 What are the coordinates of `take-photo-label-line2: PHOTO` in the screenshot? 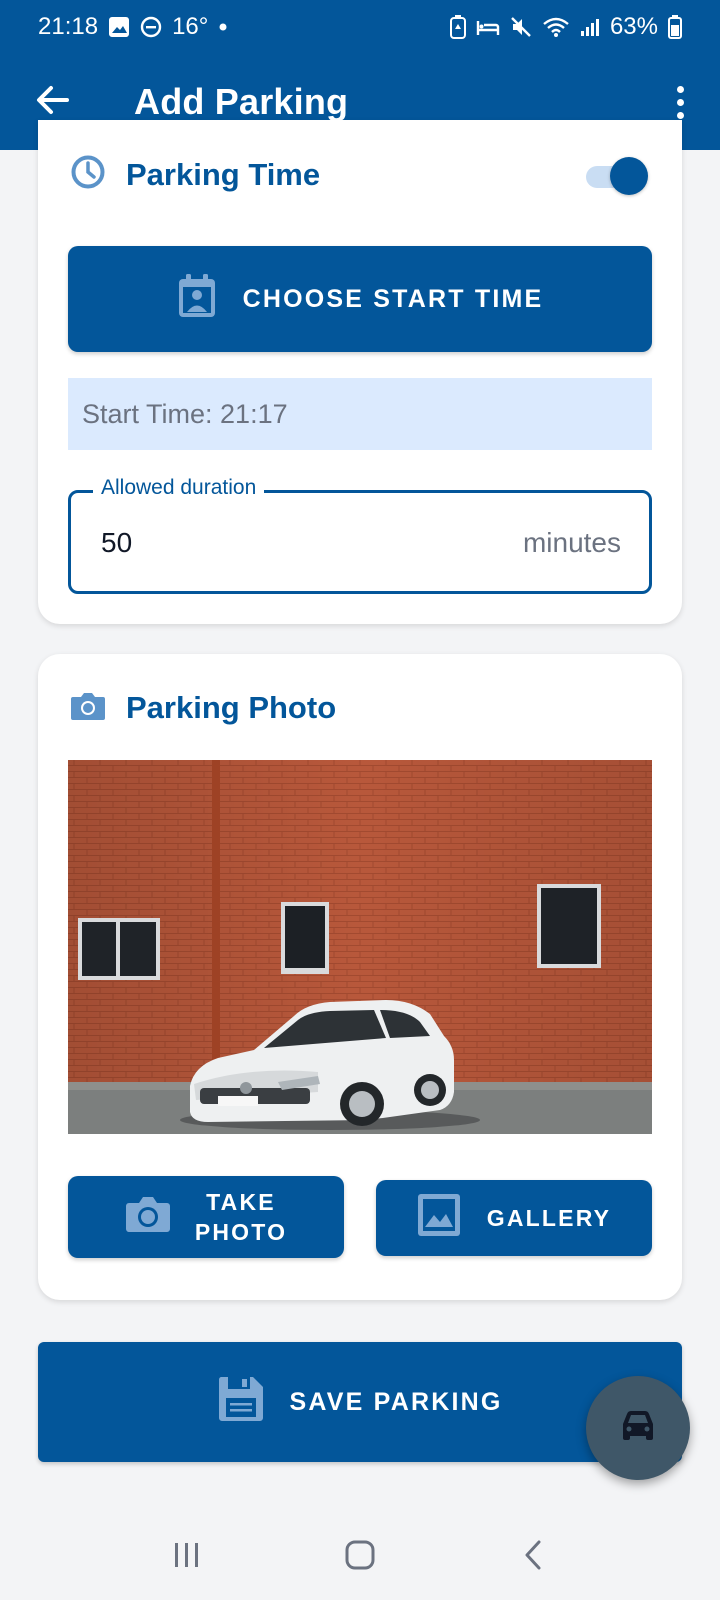 It's located at (241, 1232).